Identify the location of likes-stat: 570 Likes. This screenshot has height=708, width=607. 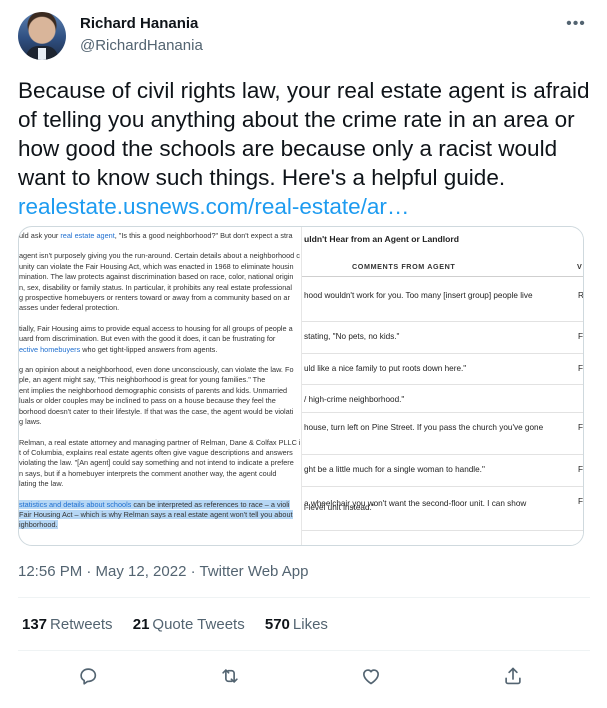
(296, 624).